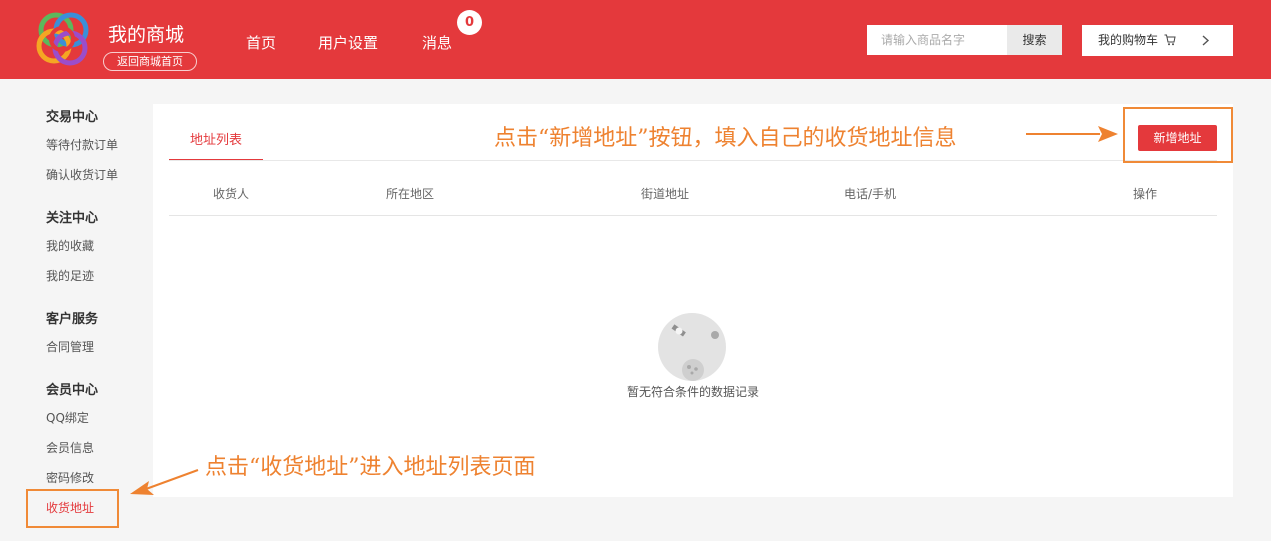 The height and width of the screenshot is (541, 1271). What do you see at coordinates (231, 194) in the screenshot?
I see `column-header-receiver: 收货人` at bounding box center [231, 194].